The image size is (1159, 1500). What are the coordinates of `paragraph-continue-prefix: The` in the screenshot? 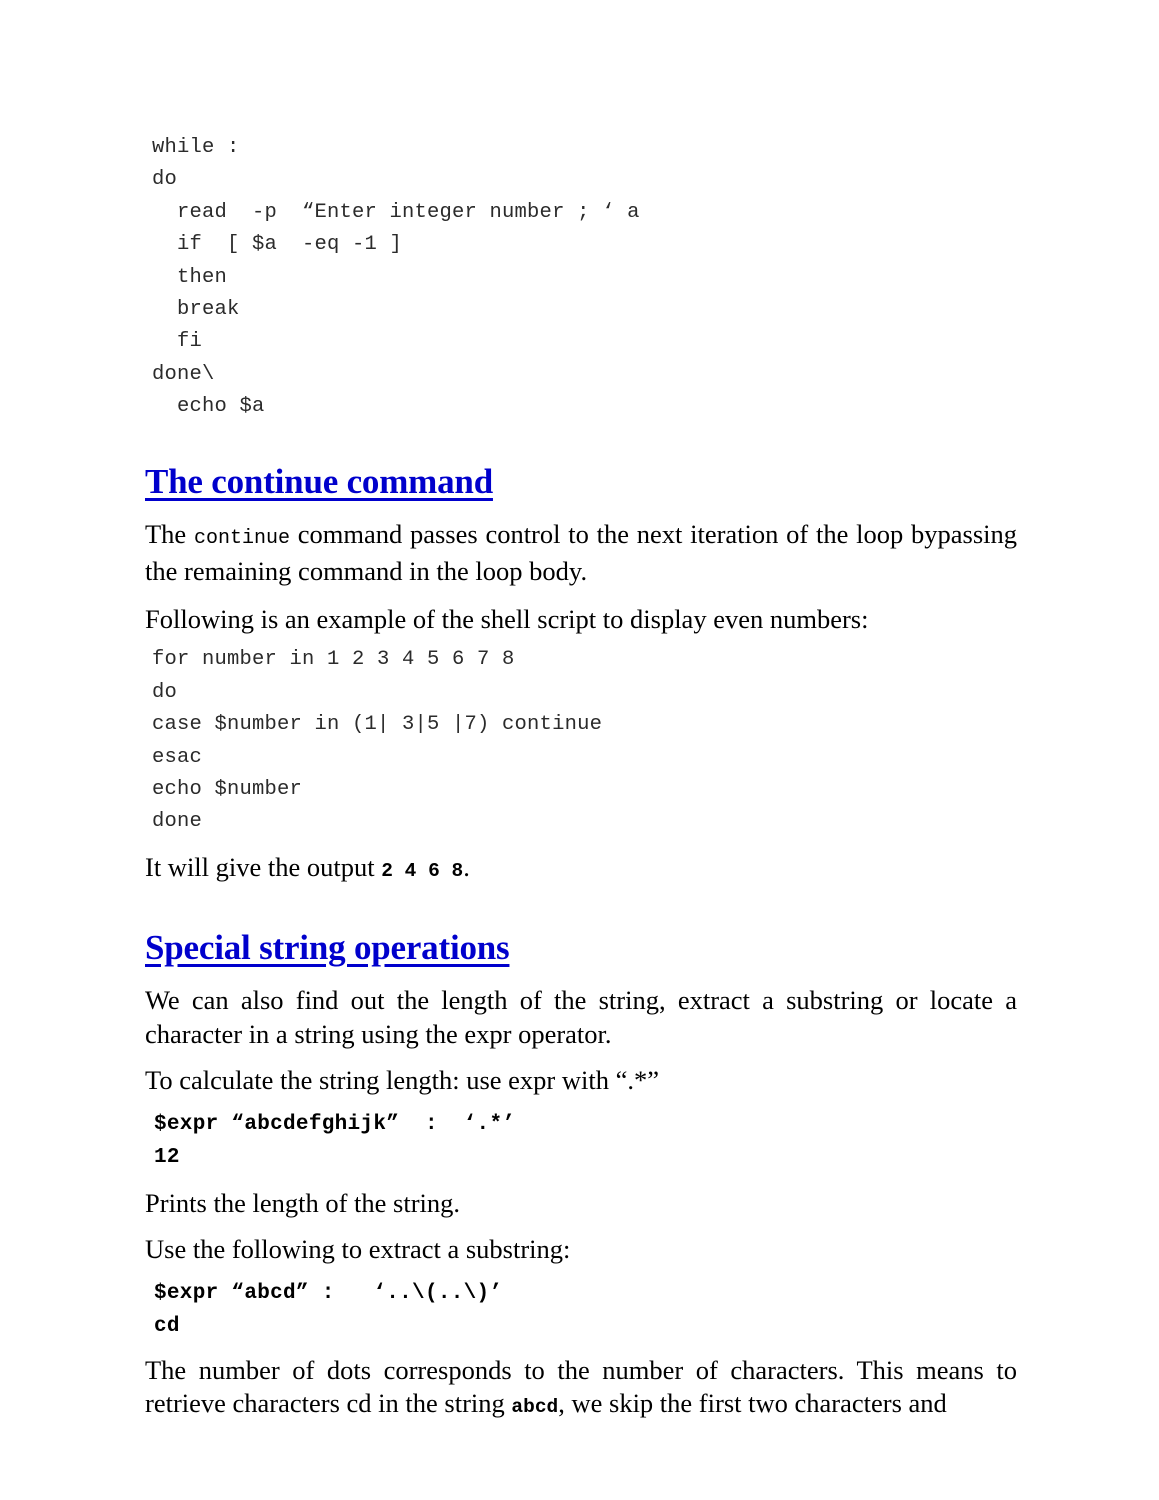 It's located at (169, 533).